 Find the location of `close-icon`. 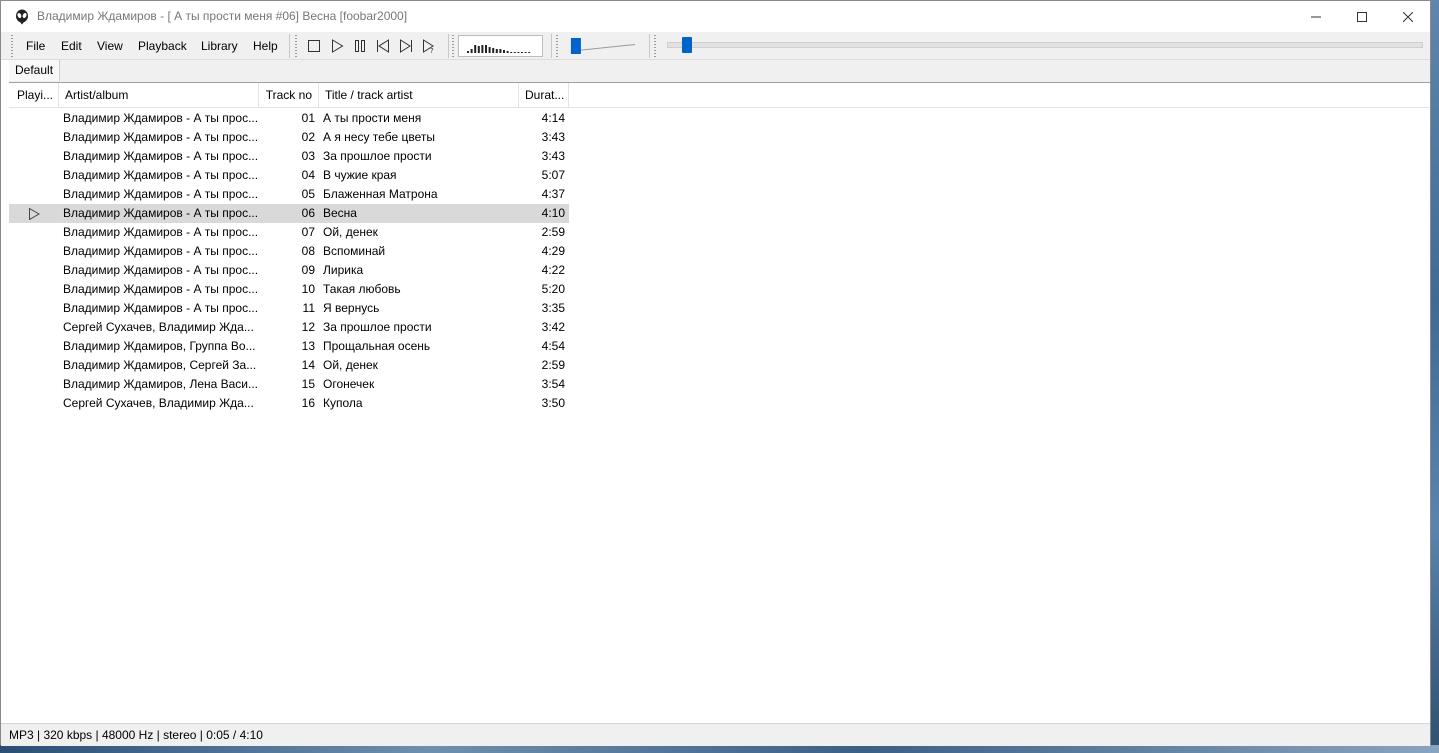

close-icon is located at coordinates (1408, 16).